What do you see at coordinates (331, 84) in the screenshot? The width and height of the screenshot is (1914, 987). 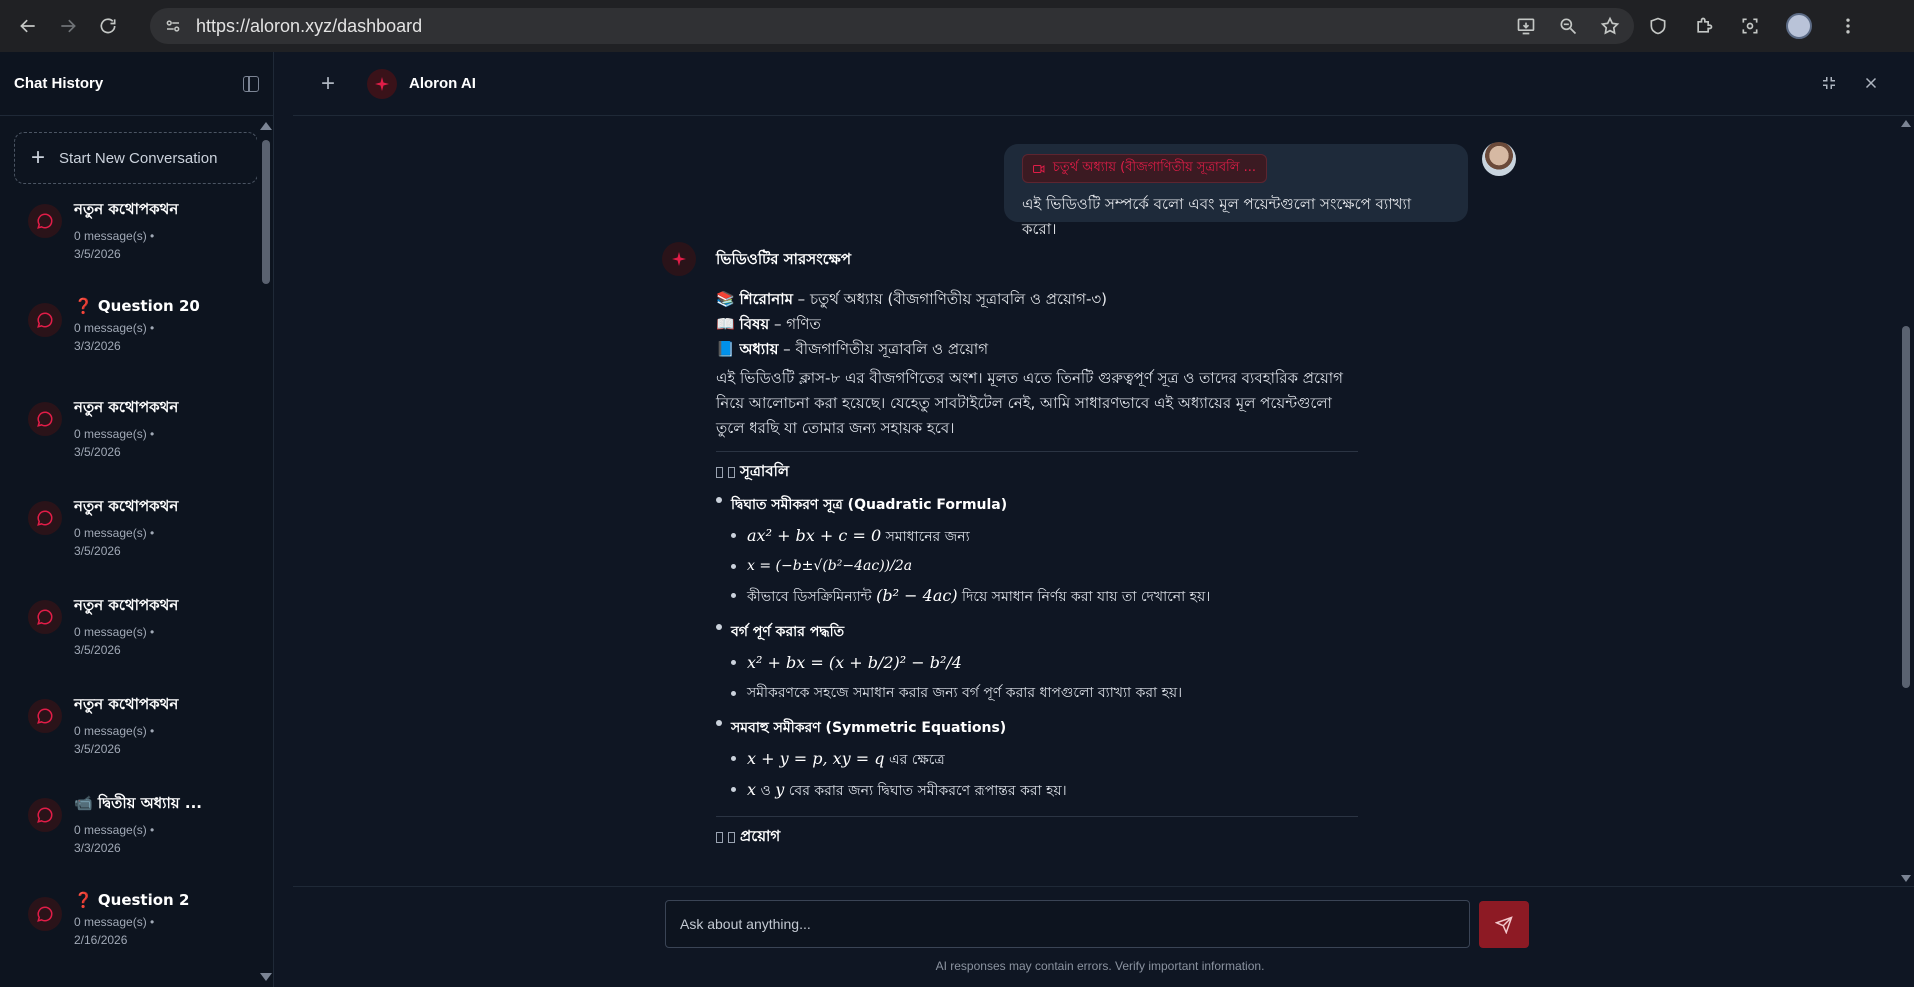 I see `new-chat-plus-icon: +` at bounding box center [331, 84].